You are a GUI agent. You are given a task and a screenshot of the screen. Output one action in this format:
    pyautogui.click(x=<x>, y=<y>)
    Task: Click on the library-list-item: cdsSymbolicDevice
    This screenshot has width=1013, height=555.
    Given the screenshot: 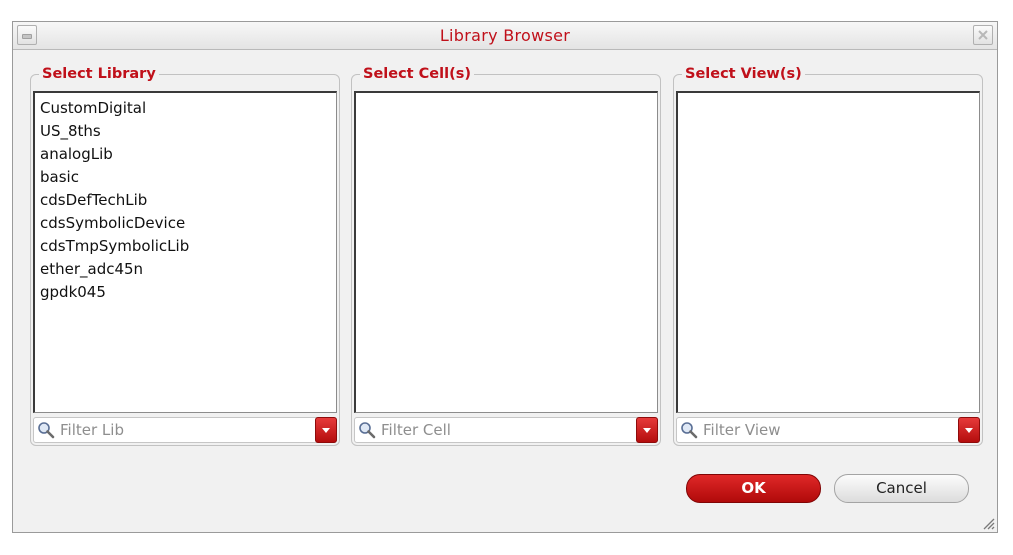 What is the action you would take?
    pyautogui.click(x=188, y=223)
    